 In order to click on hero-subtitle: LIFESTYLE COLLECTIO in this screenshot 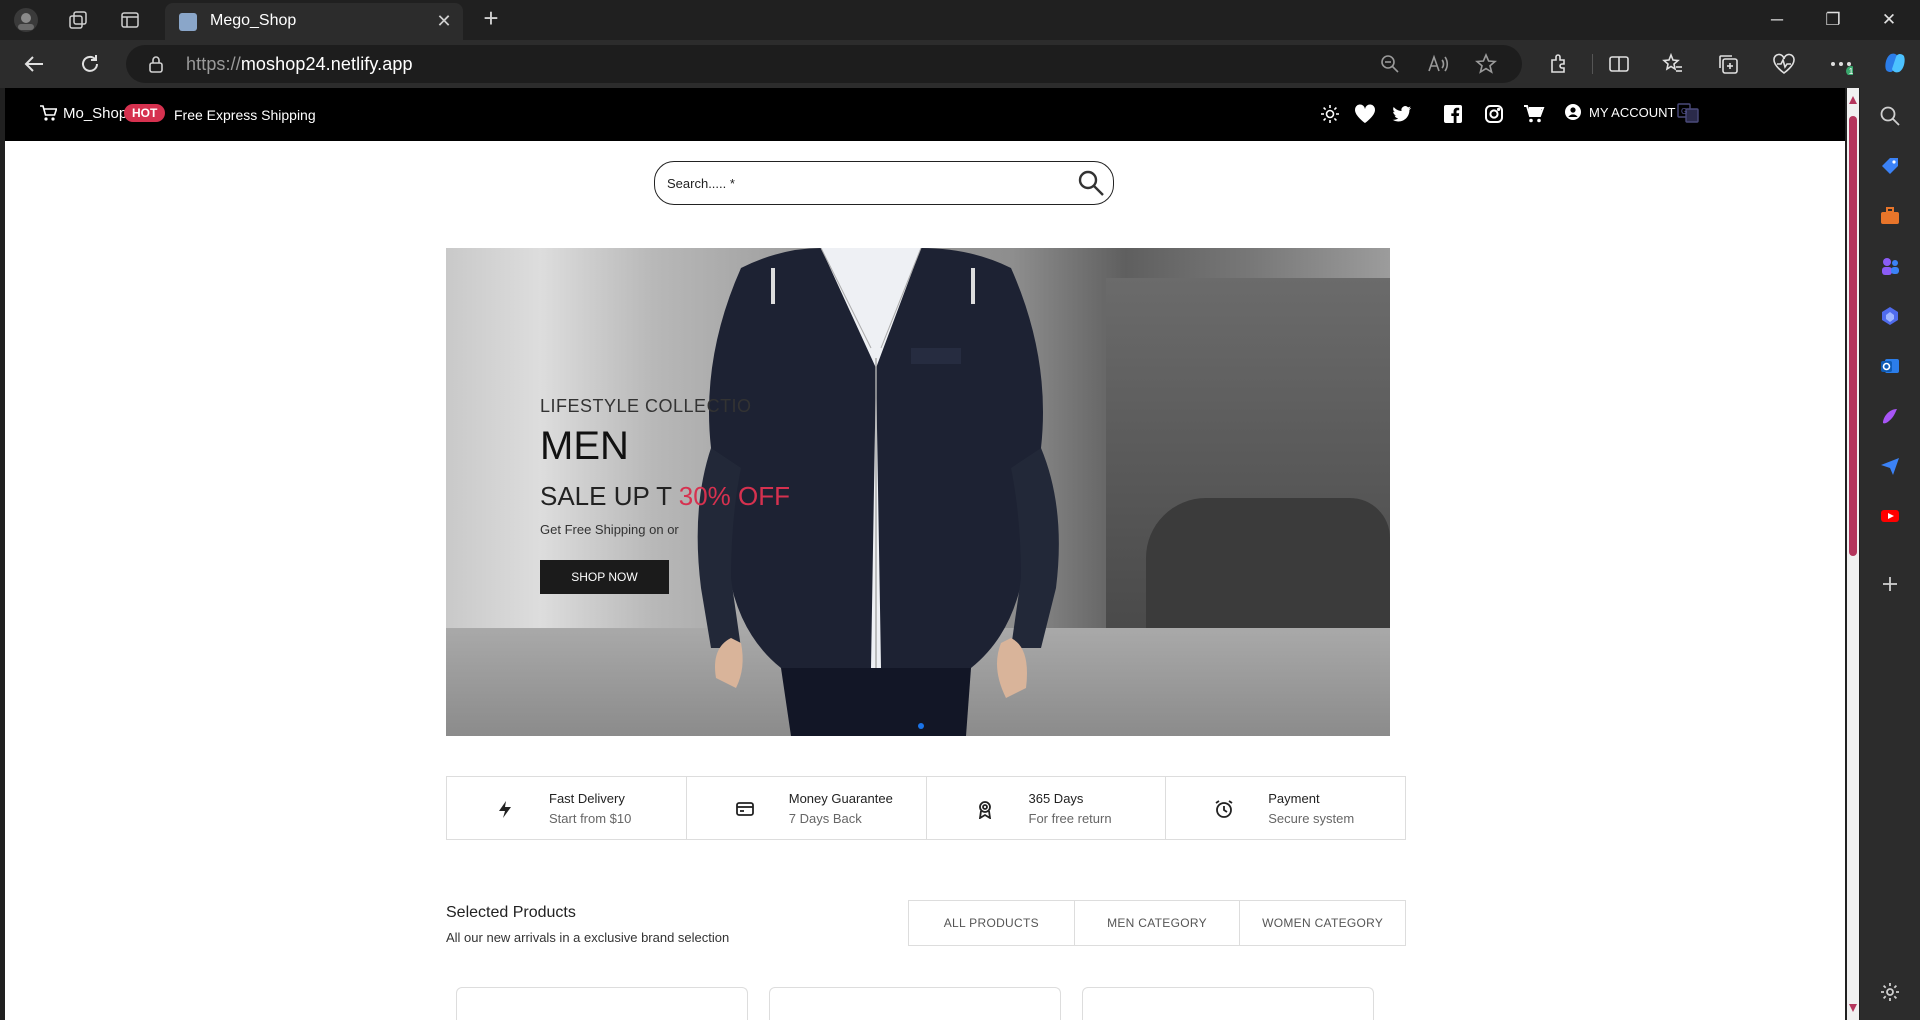, I will do `click(646, 406)`.